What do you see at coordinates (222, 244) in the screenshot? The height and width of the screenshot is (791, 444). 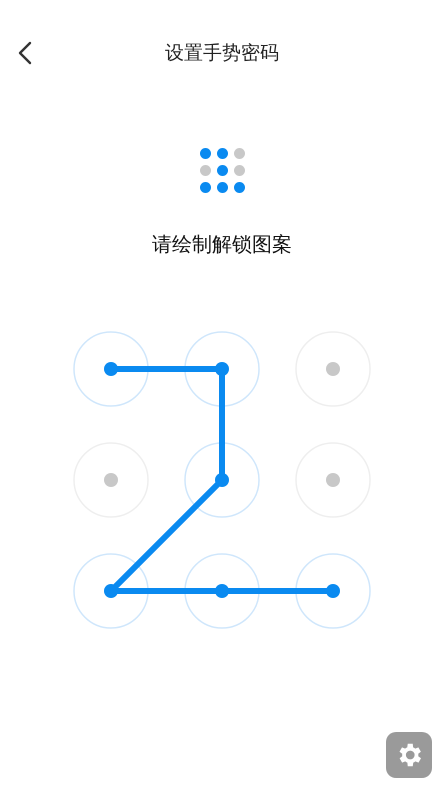 I see `instruction-text: 请绘制解锁图案` at bounding box center [222, 244].